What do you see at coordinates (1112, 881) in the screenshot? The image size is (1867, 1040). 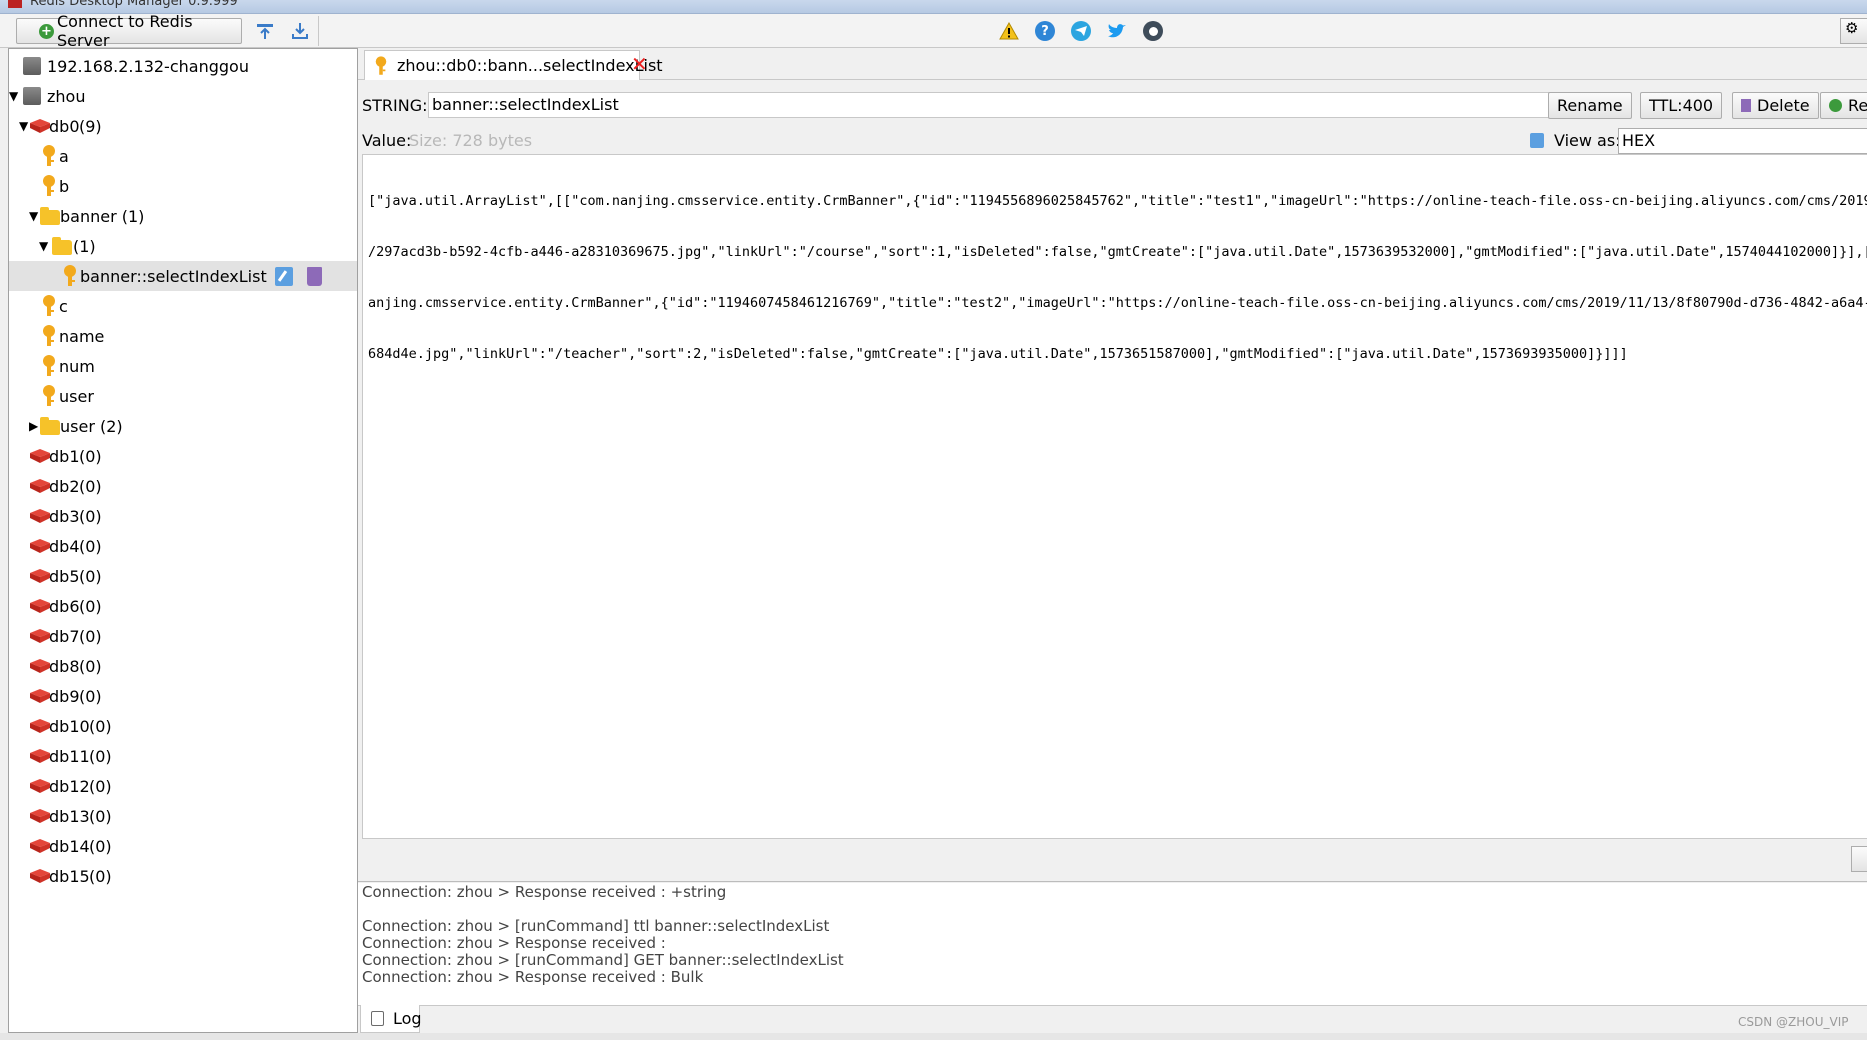 I see `splitter` at bounding box center [1112, 881].